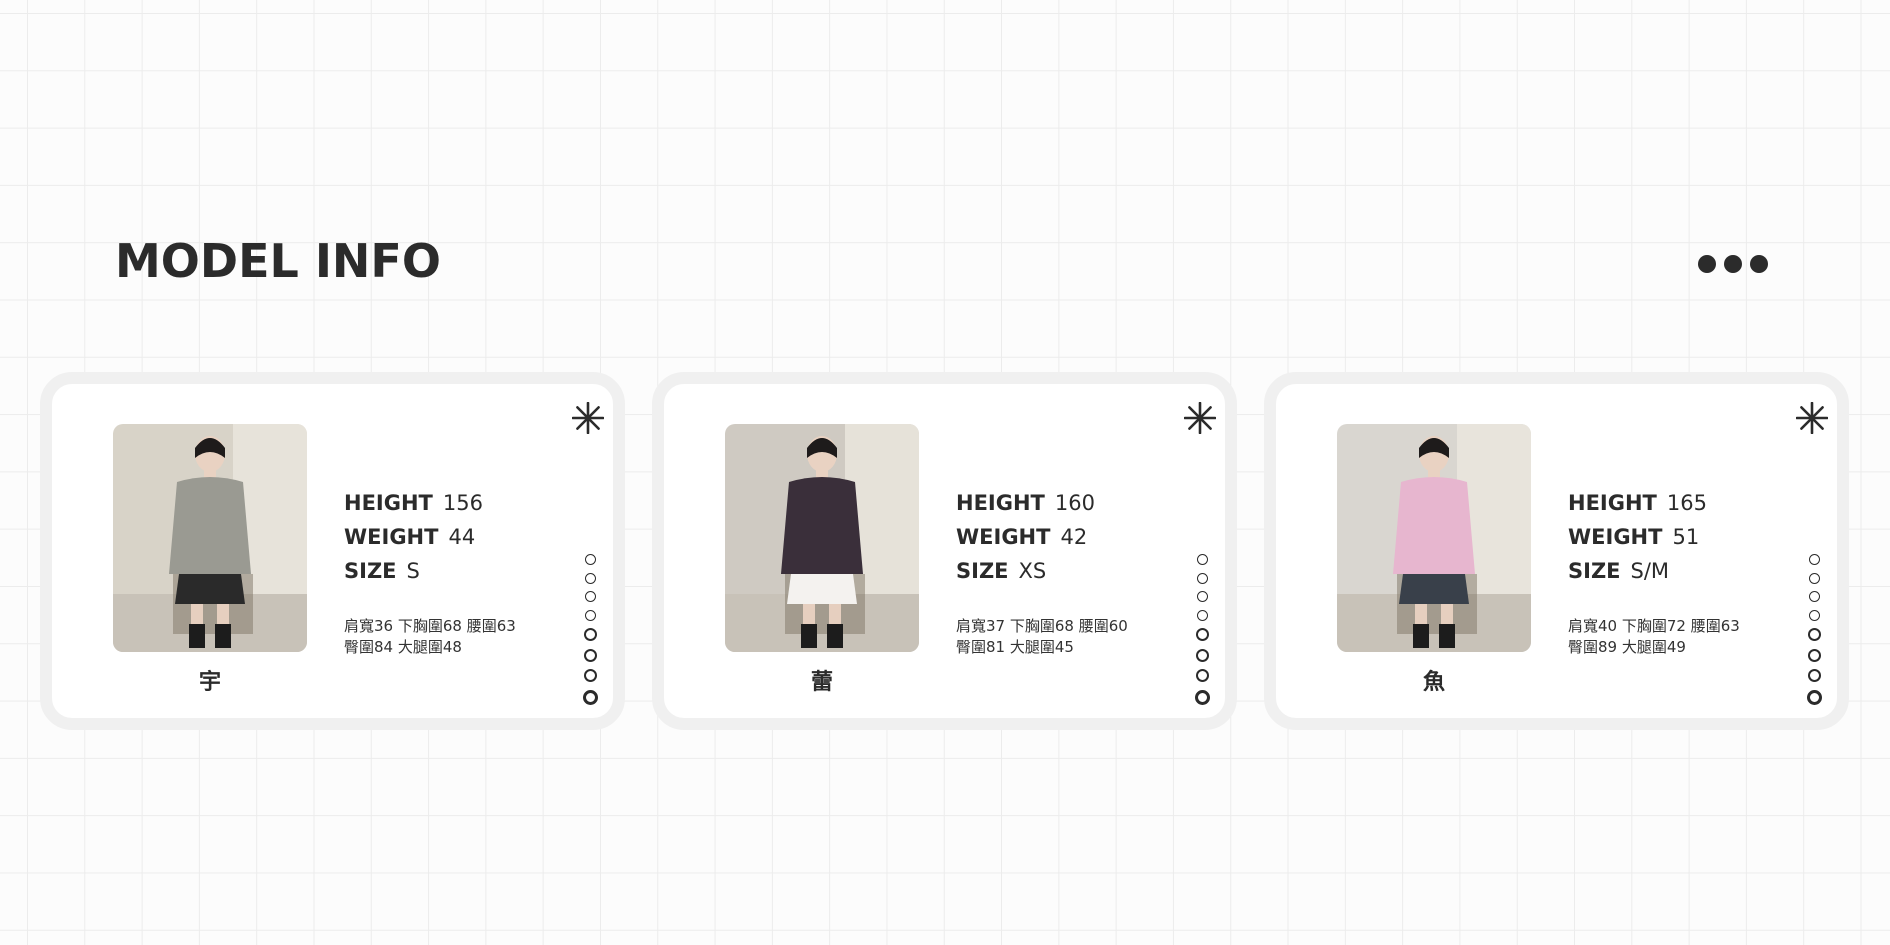 This screenshot has width=1890, height=945. I want to click on size-row: SIZE S, so click(413, 576).